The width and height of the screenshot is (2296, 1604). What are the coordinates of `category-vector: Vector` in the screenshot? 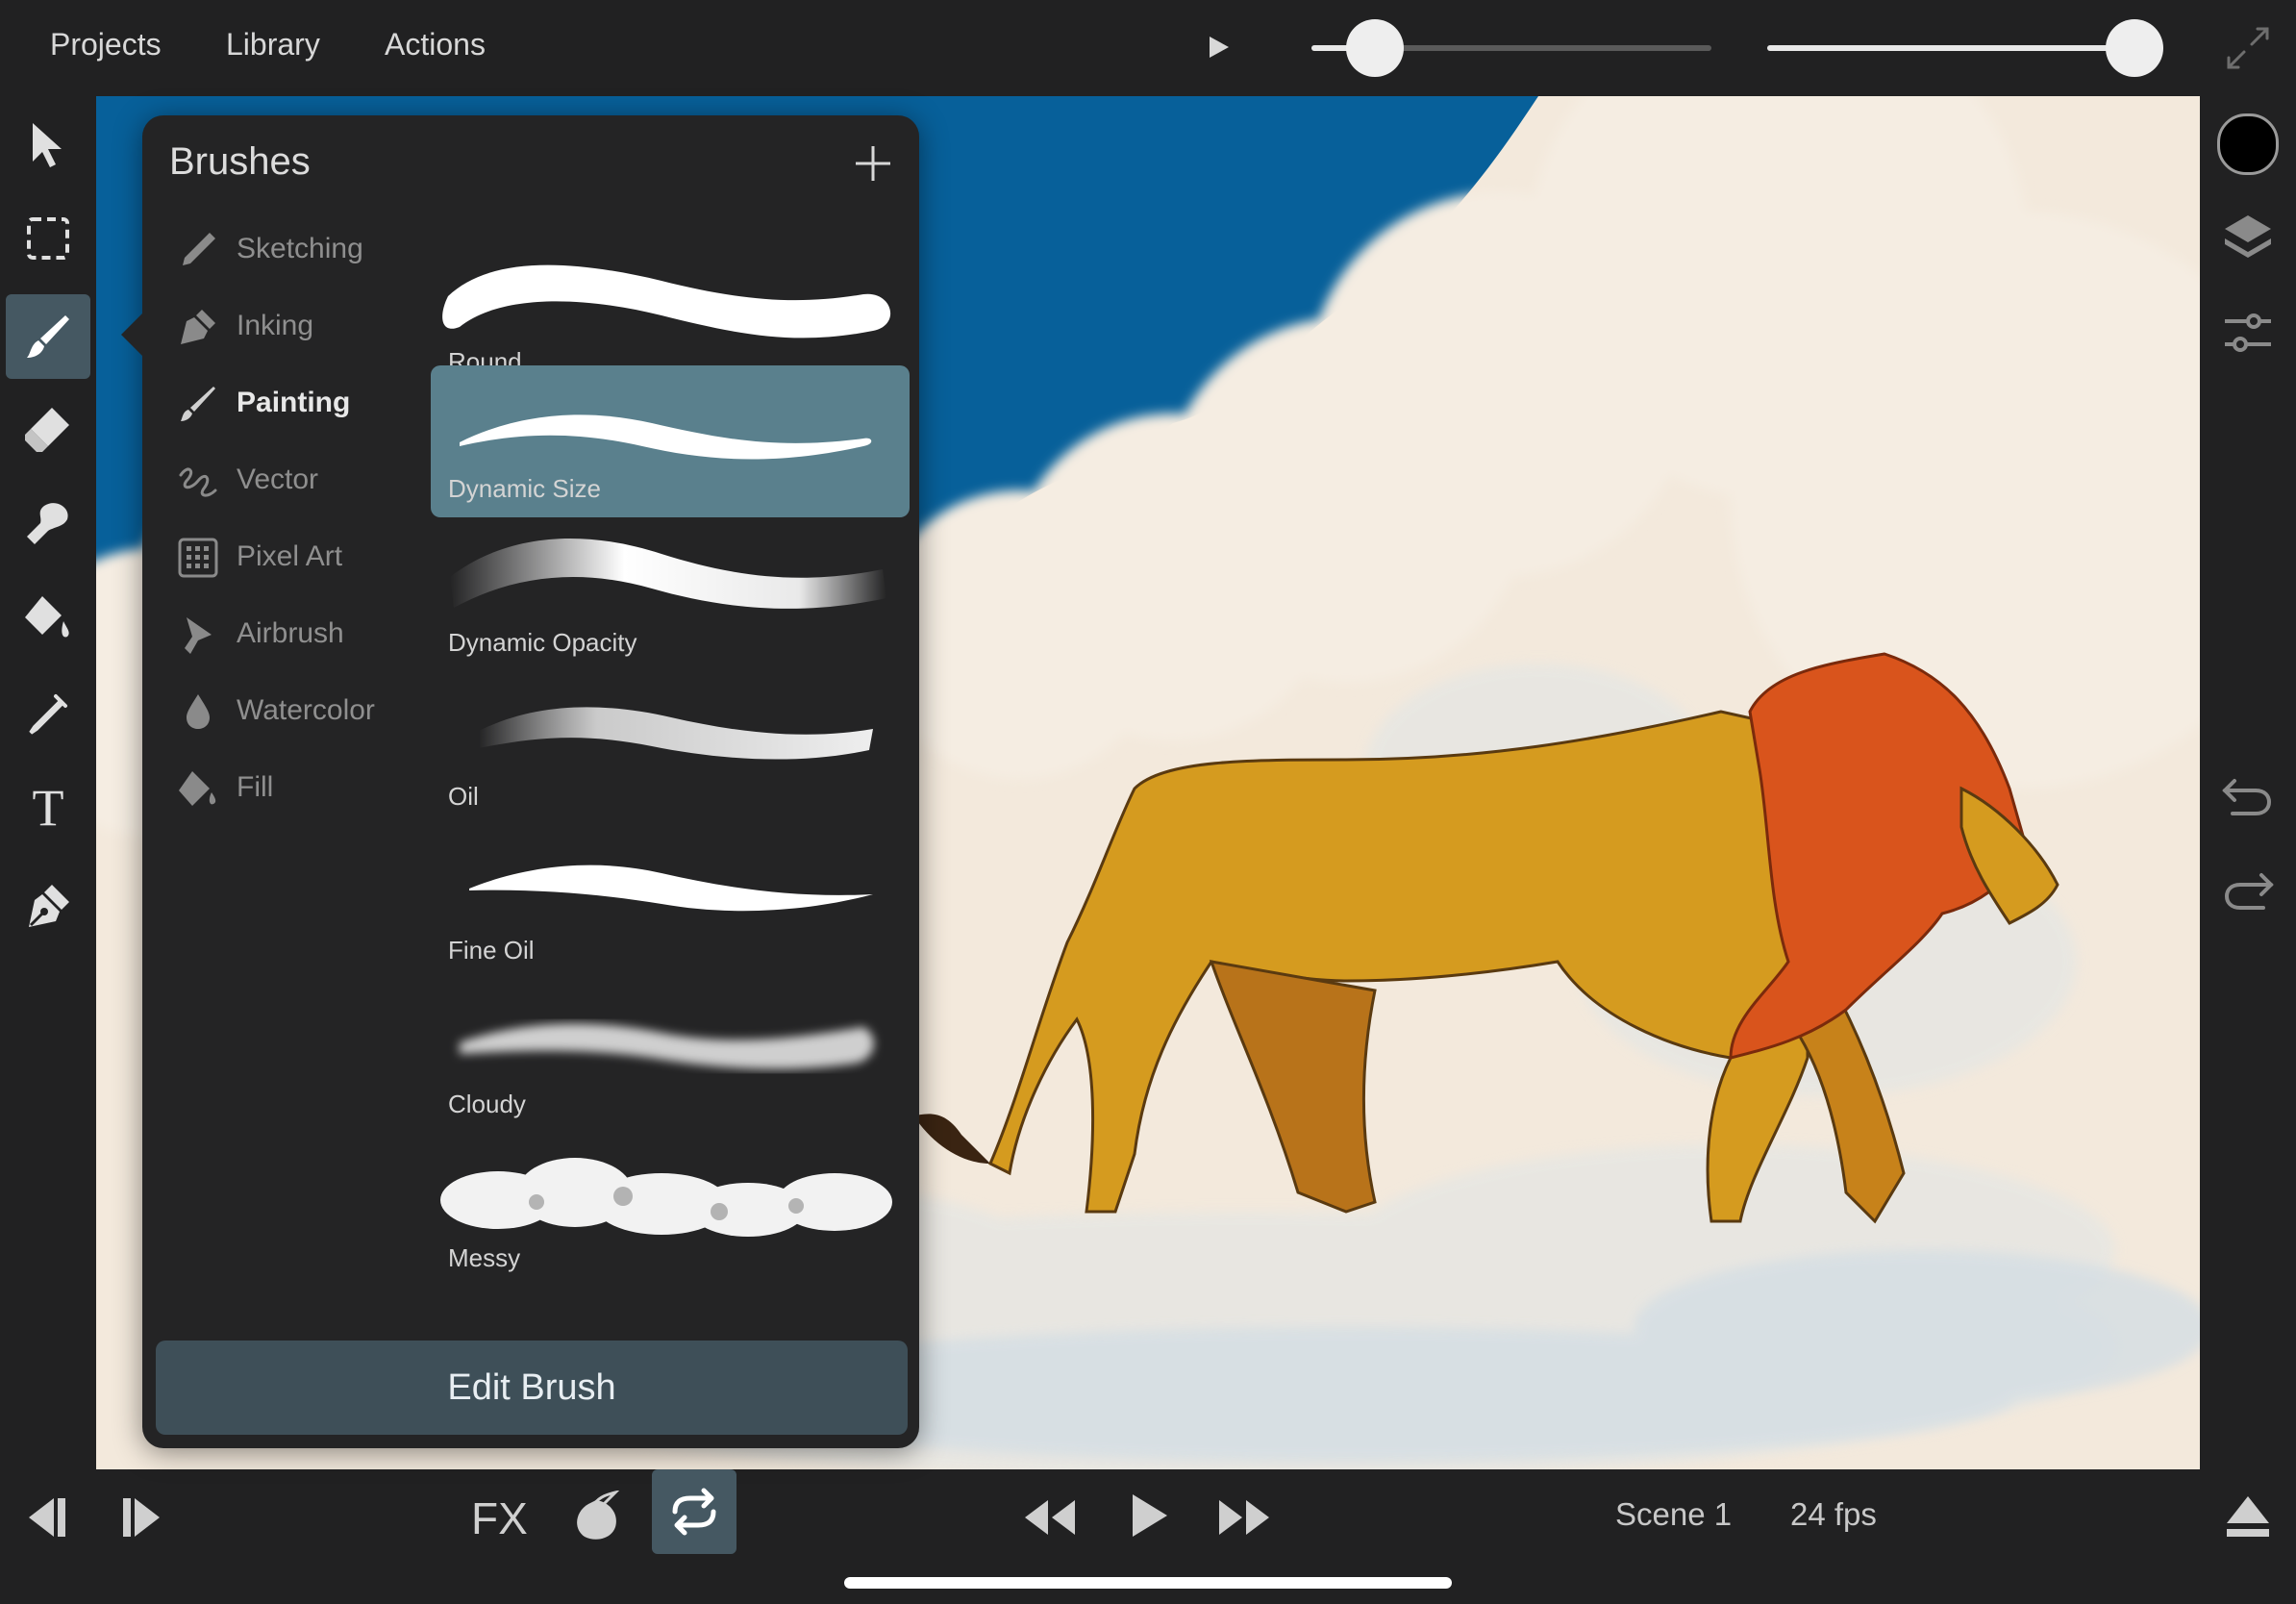 It's located at (302, 481).